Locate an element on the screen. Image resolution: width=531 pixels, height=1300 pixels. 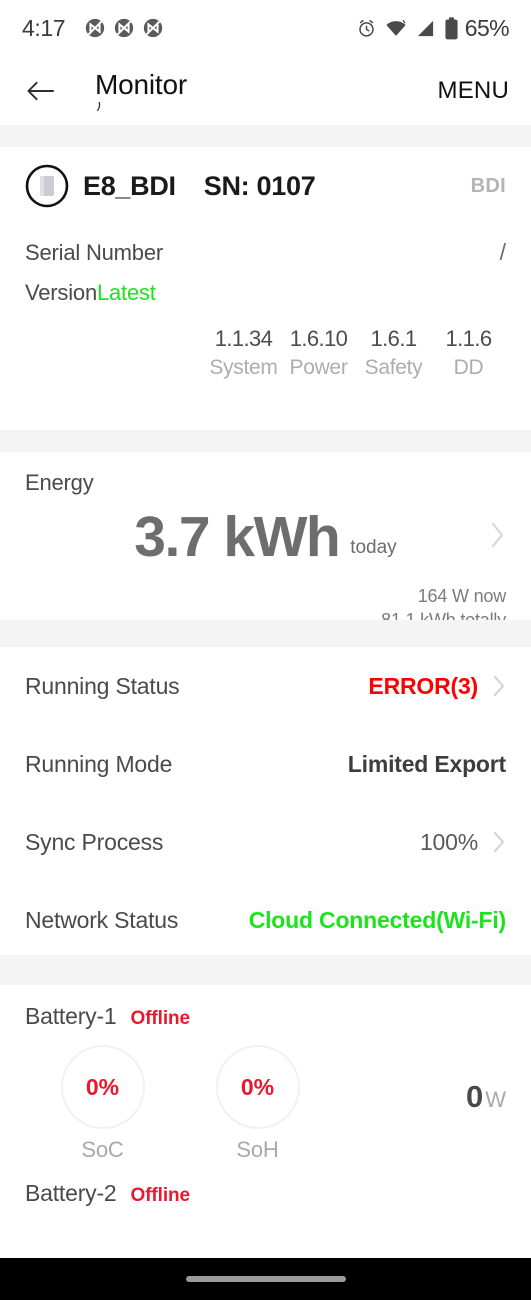
battery-1-soc-value: 0% is located at coordinates (102, 1086).